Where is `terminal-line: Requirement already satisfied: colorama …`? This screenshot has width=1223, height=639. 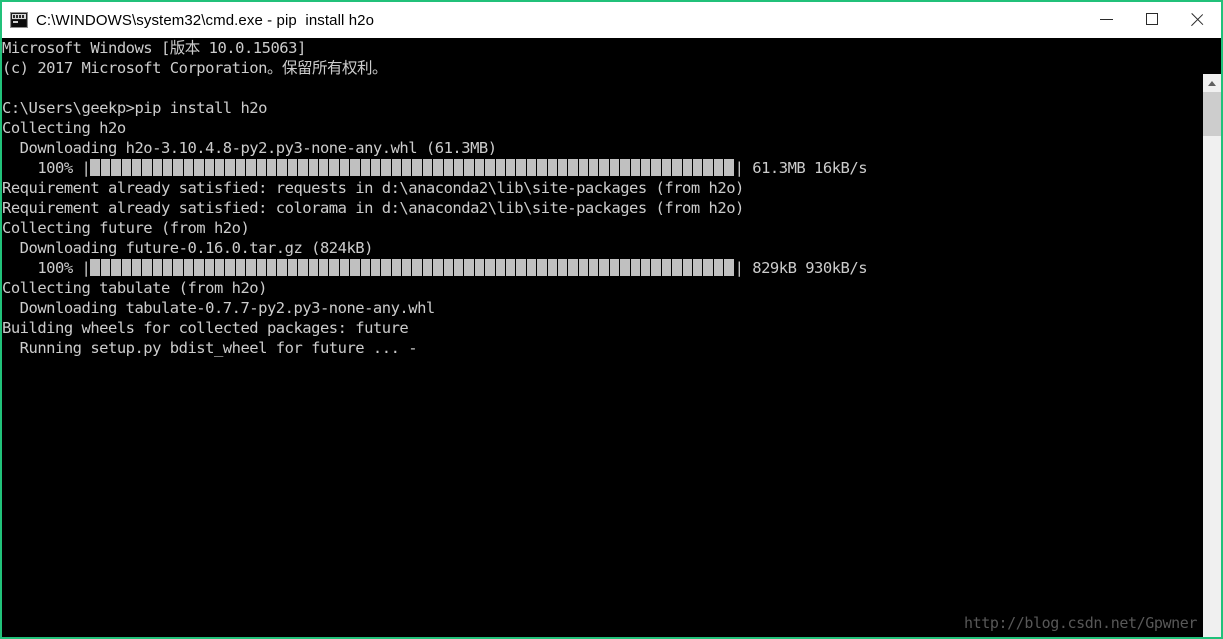 terminal-line: Requirement already satisfied: colorama … is located at coordinates (373, 208).